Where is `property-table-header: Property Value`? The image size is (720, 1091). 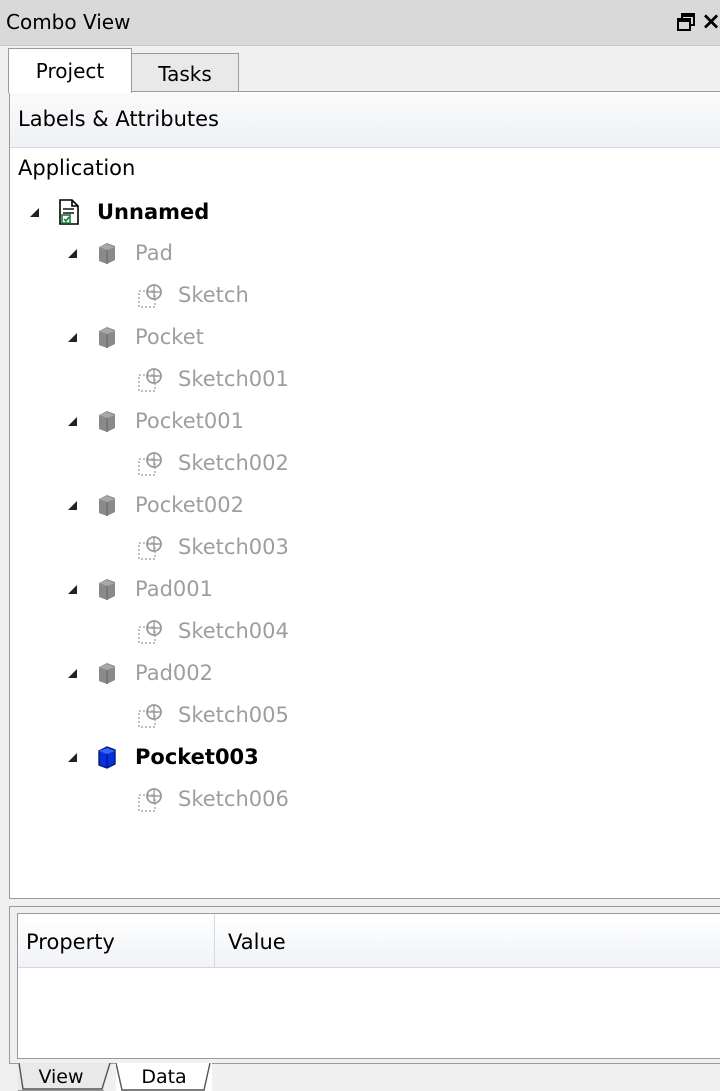
property-table-header: Property Value is located at coordinates (369, 941).